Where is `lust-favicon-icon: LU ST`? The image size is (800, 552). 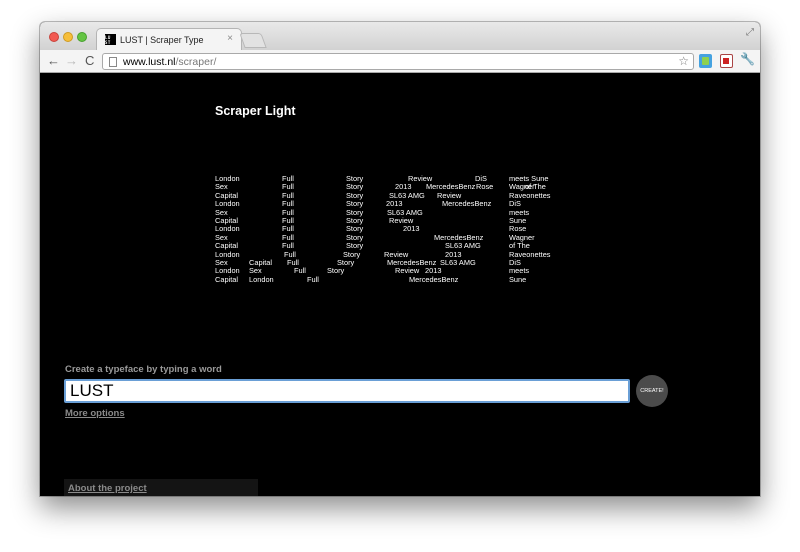 lust-favicon-icon: LU ST is located at coordinates (110, 39).